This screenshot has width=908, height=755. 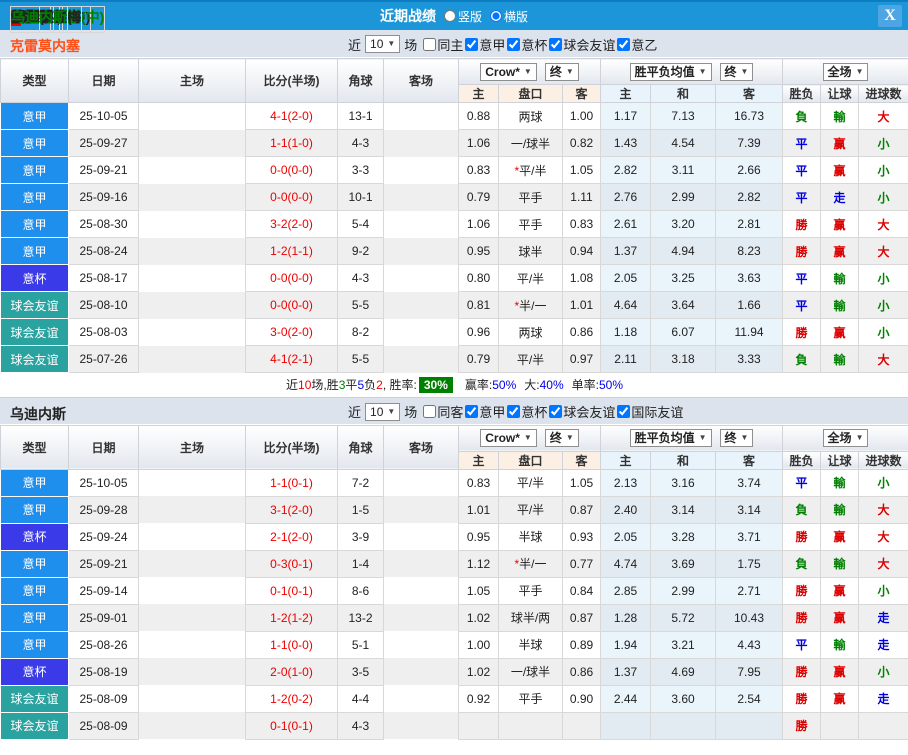 I want to click on mean-home-odds: 2.44, so click(x=626, y=698).